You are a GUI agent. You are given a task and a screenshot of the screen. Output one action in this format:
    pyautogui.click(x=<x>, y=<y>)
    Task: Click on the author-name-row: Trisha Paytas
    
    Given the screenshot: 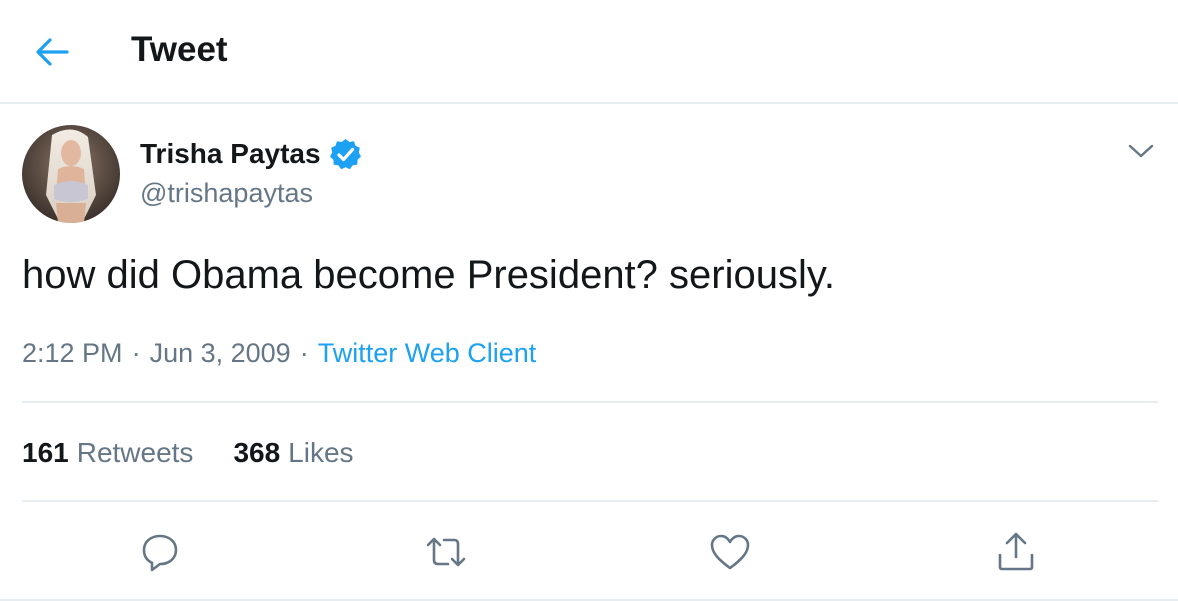 What is the action you would take?
    pyautogui.click(x=251, y=154)
    